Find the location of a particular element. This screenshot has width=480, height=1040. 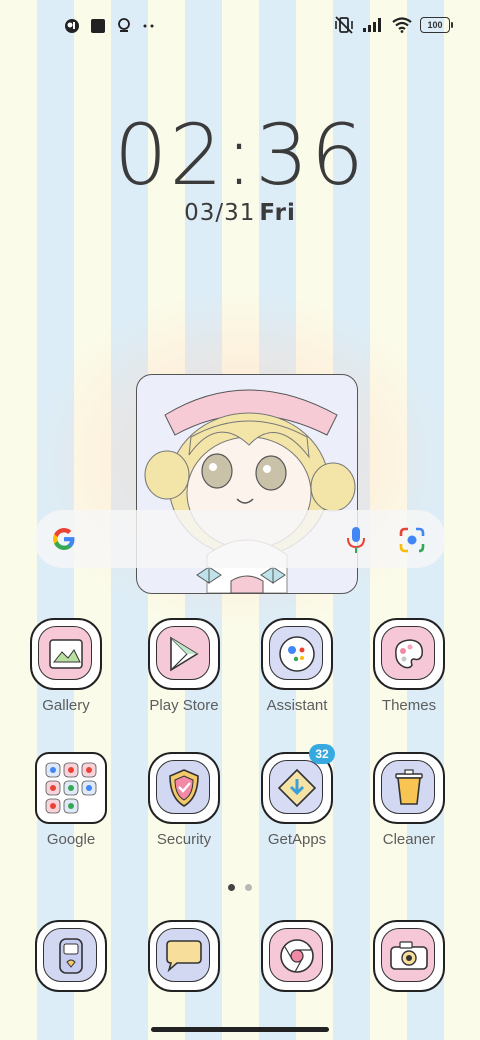

notification-icon is located at coordinates (72, 26).